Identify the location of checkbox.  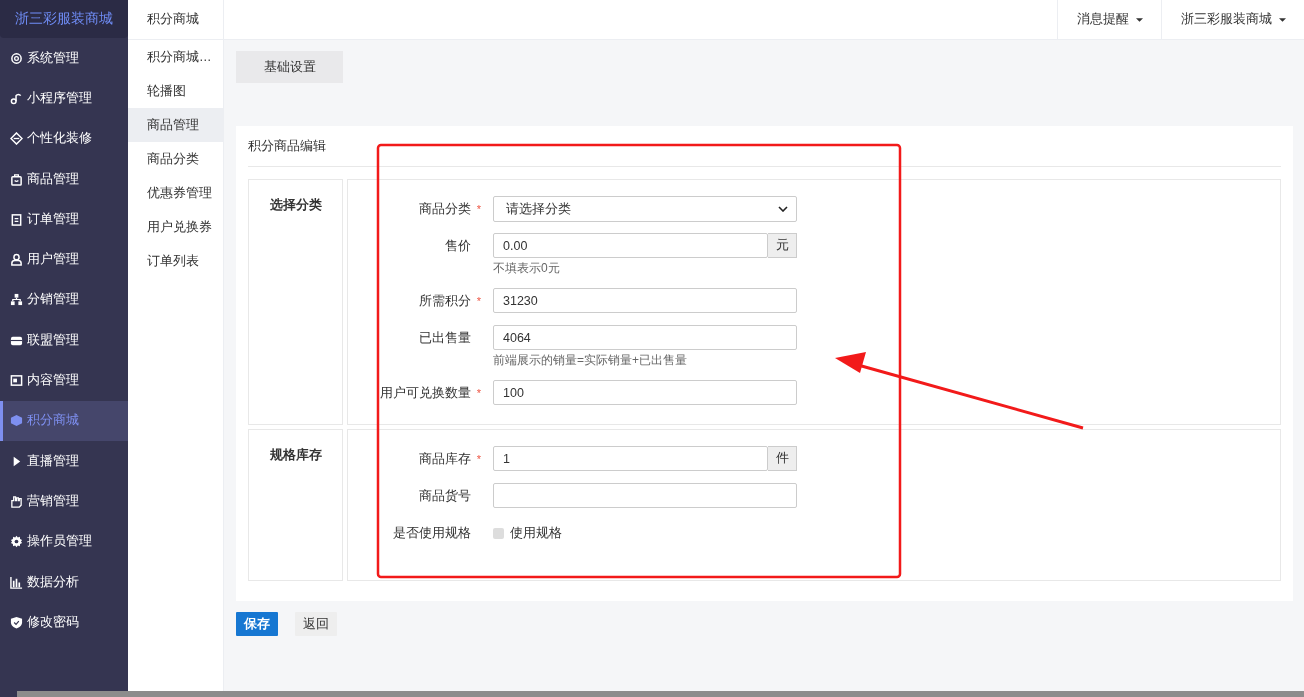
(498, 533).